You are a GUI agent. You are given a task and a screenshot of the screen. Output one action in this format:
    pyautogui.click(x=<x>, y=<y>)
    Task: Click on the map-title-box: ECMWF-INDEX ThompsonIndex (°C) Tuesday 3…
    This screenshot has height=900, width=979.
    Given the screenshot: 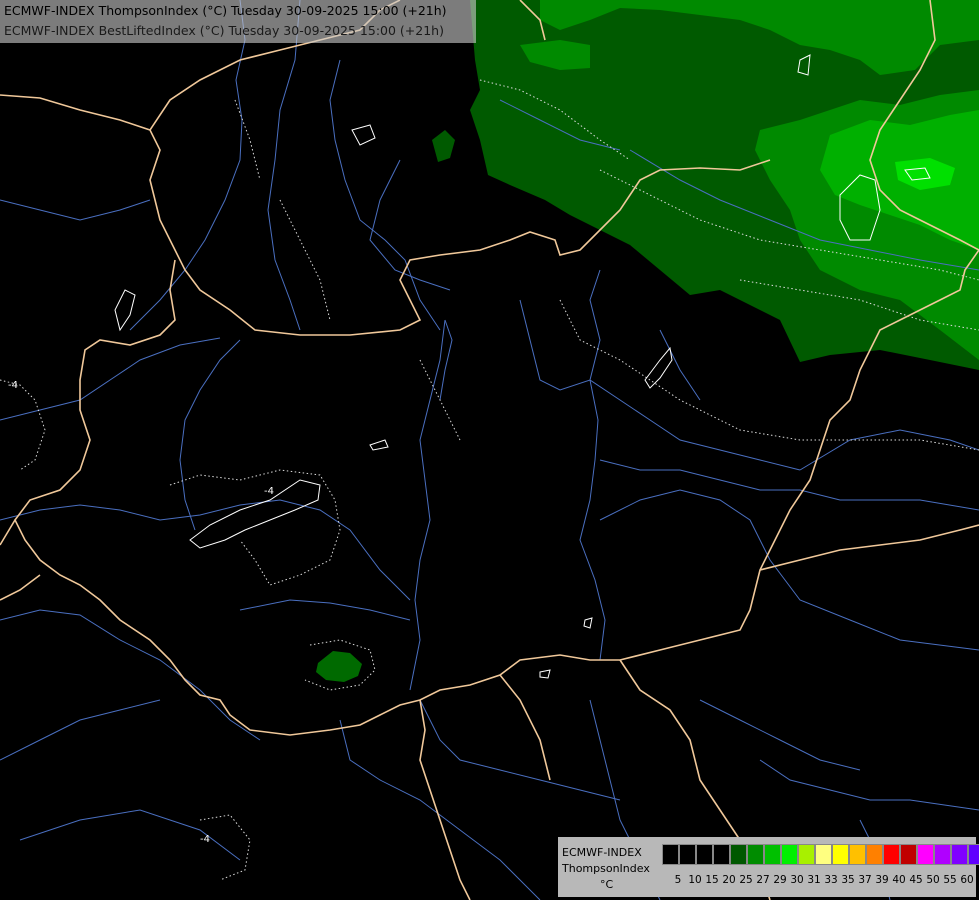 What is the action you would take?
    pyautogui.click(x=238, y=21)
    